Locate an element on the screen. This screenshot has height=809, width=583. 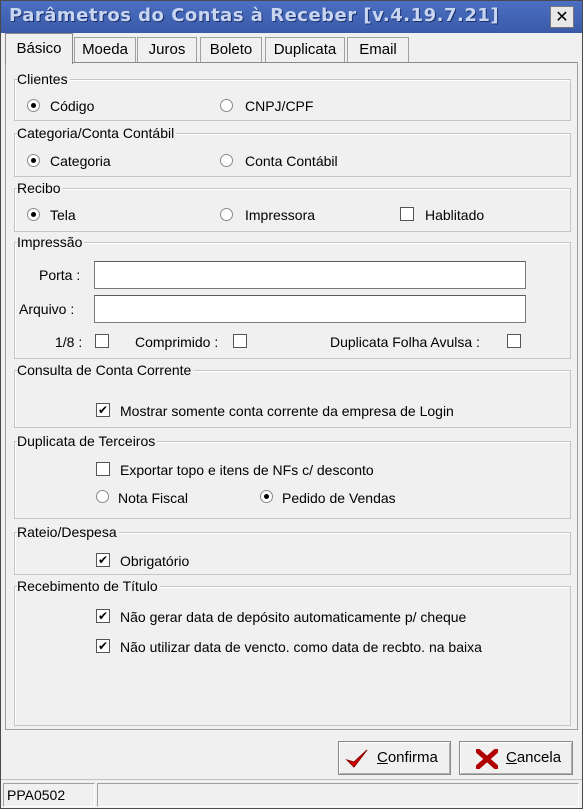
tab-label: Moeda is located at coordinates (105, 49).